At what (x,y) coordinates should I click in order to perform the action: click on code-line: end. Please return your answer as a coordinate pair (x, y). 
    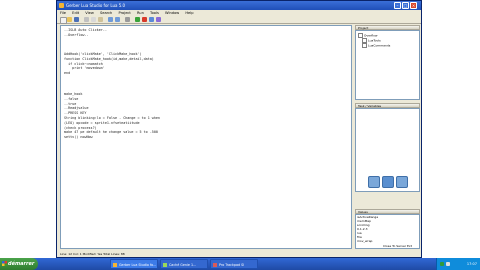
    Looking at the image, I should click on (67, 73).